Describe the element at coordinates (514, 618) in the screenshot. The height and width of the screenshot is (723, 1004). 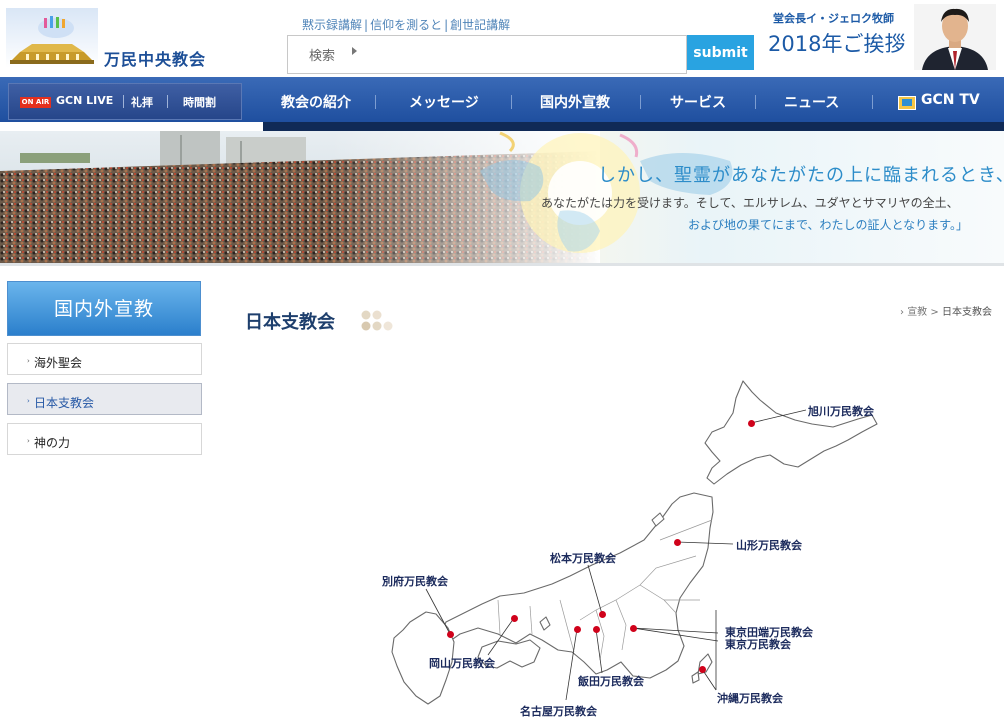
I see `church-marker-okayama` at that location.